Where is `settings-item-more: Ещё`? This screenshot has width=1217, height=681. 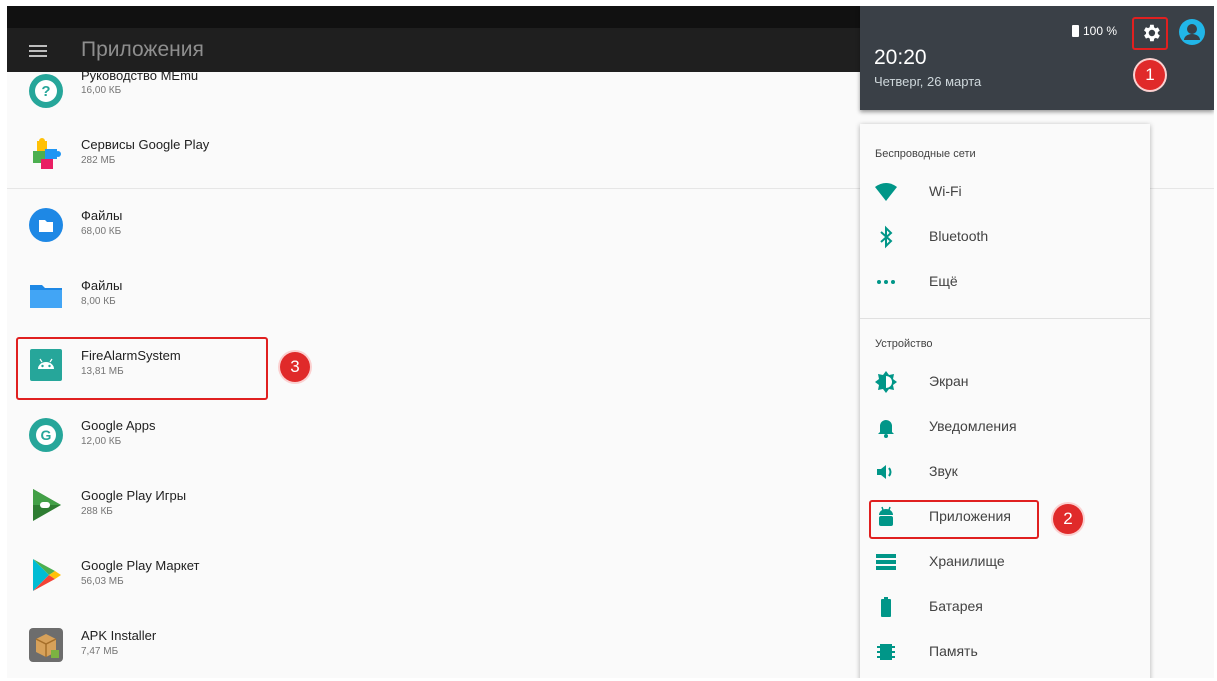
settings-item-more: Ещё is located at coordinates (1005, 282).